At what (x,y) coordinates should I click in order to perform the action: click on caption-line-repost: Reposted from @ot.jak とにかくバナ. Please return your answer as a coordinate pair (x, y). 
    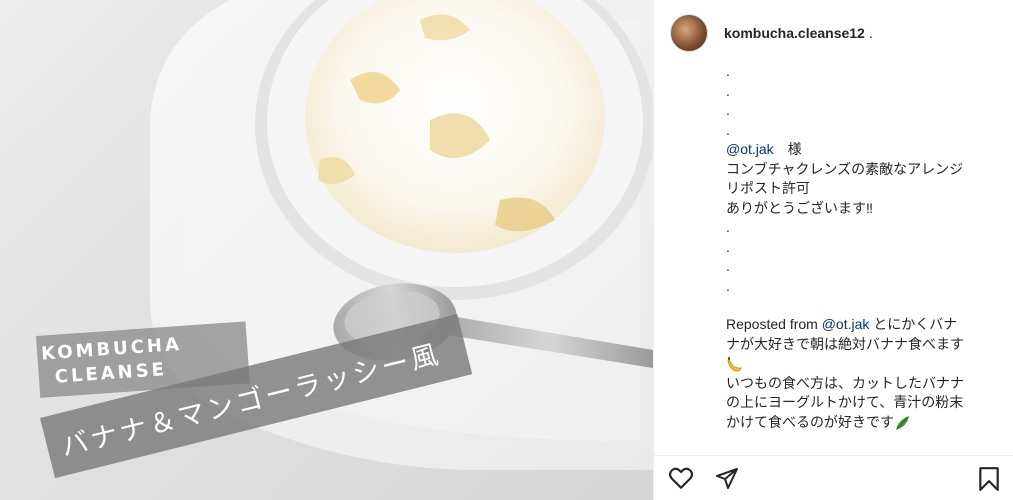
    Looking at the image, I should click on (861, 325).